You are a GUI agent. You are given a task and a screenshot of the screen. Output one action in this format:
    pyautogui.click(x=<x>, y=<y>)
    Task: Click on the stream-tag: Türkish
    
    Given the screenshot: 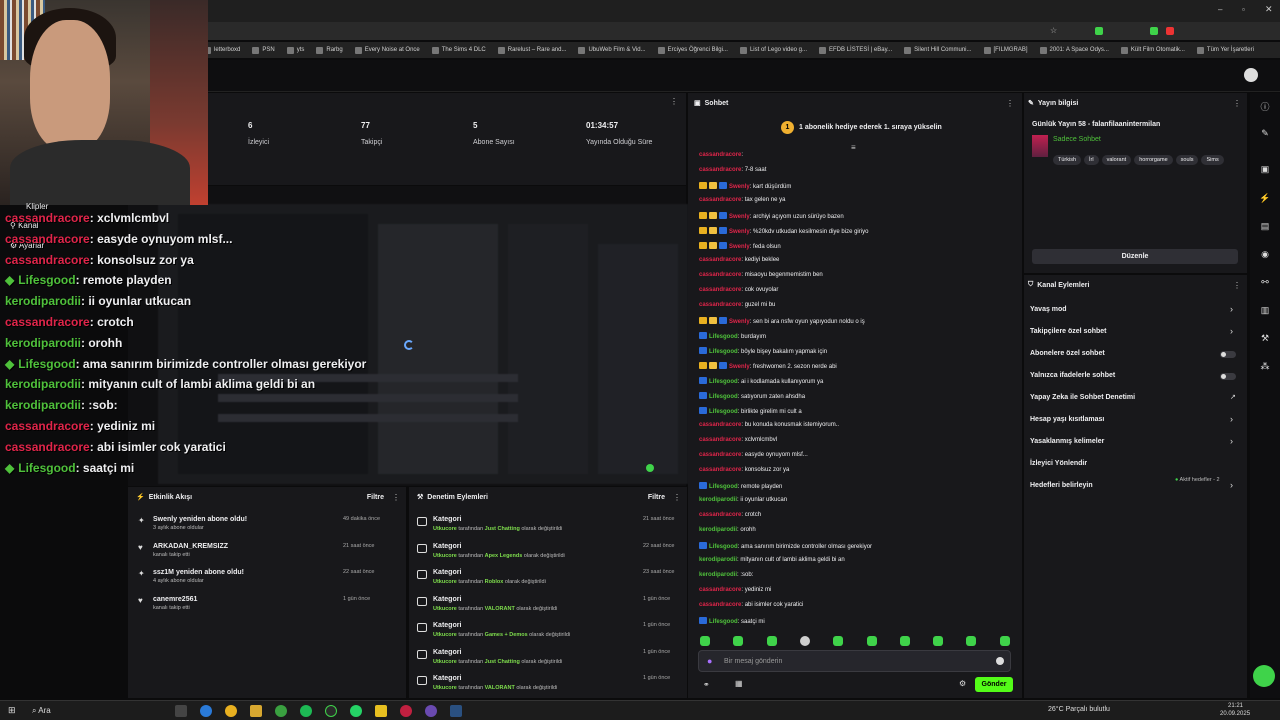 What is the action you would take?
    pyautogui.click(x=1067, y=160)
    